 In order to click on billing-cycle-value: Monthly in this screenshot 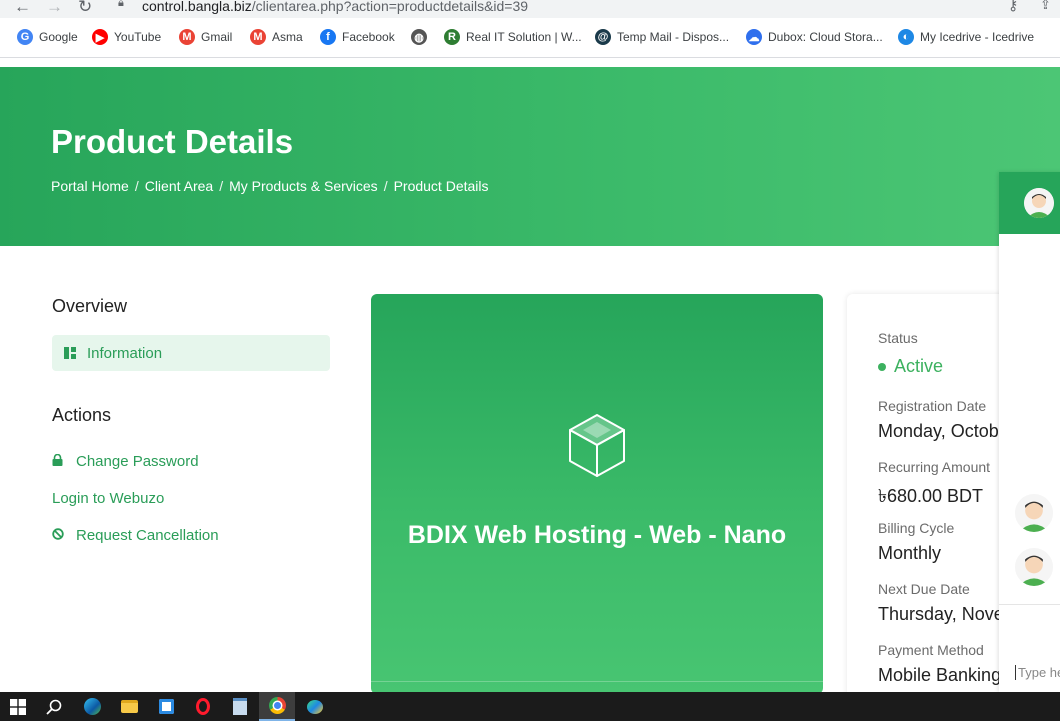, I will do `click(910, 553)`.